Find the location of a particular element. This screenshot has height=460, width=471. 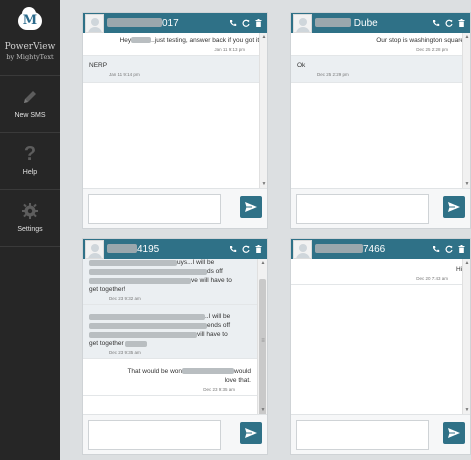

message-time: Jan 11 9:13 pm is located at coordinates (229, 49).